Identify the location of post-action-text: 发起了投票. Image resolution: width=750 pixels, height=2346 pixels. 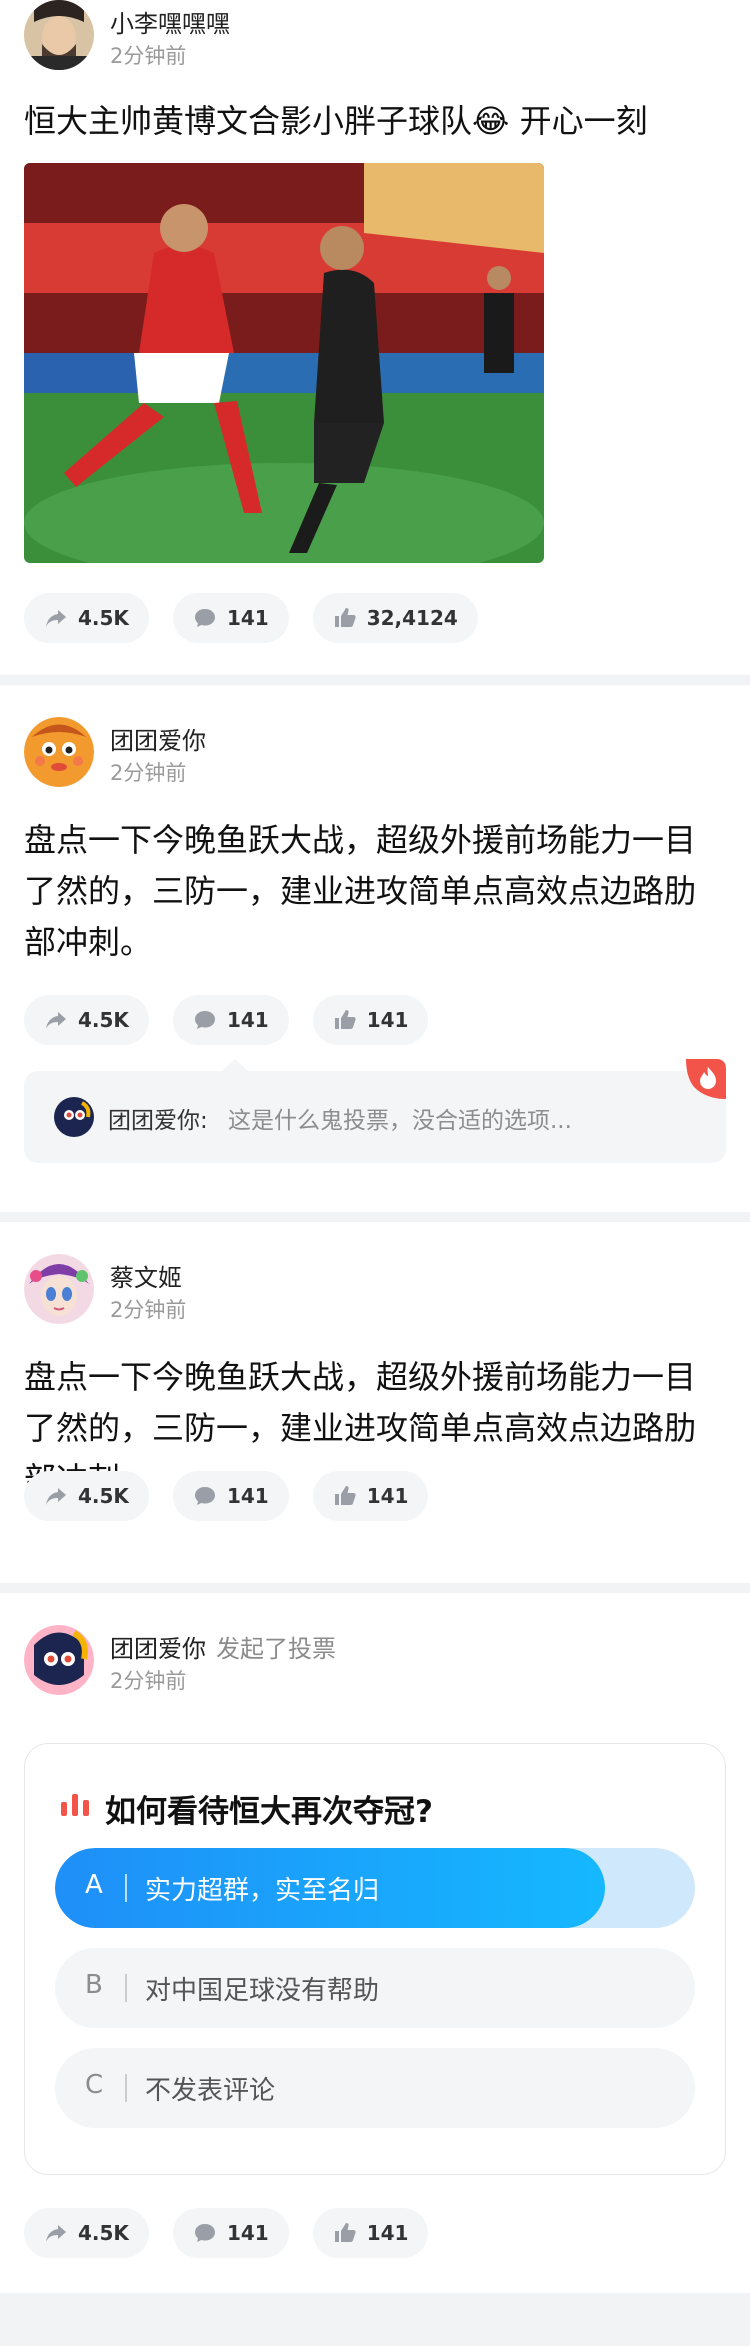
(276, 1649).